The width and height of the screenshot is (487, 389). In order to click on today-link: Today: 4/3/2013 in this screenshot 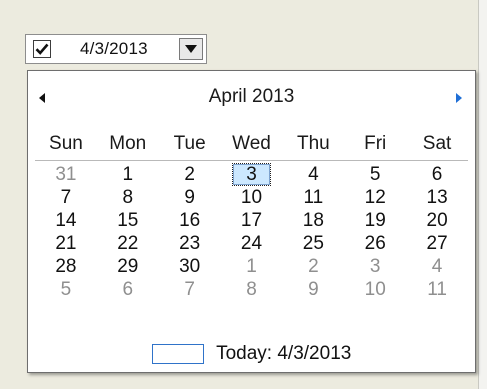, I will do `click(251, 355)`.